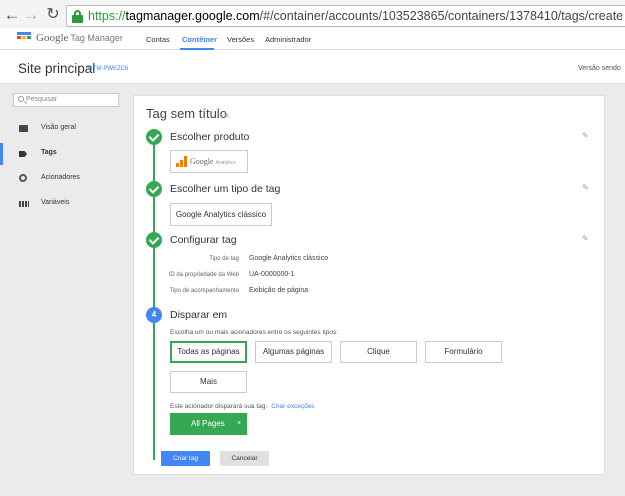 This screenshot has width=625, height=496. Describe the element at coordinates (49, 152) in the screenshot. I see `sidebar-item-label: Tags` at that location.